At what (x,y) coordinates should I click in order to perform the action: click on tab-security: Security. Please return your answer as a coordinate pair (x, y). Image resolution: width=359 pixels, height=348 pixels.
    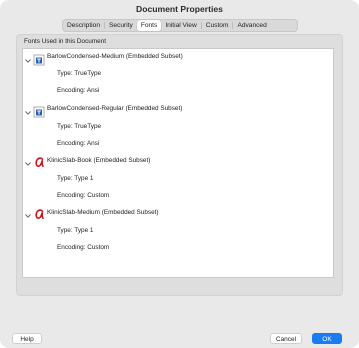
    Looking at the image, I should click on (121, 25).